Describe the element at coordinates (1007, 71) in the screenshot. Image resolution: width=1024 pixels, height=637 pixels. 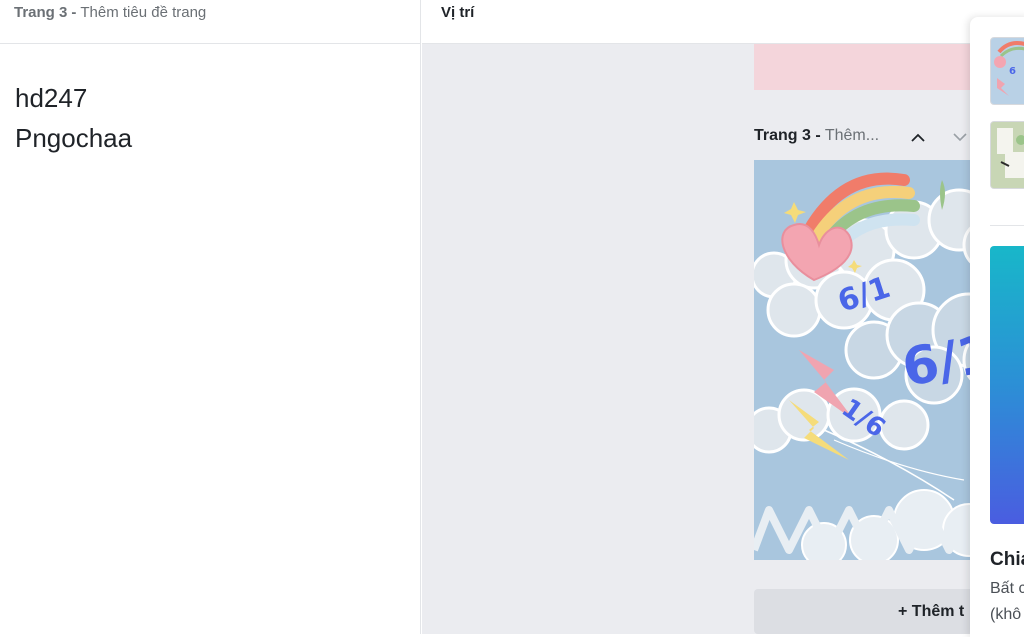
I see `design-thumbnail: 6` at that location.